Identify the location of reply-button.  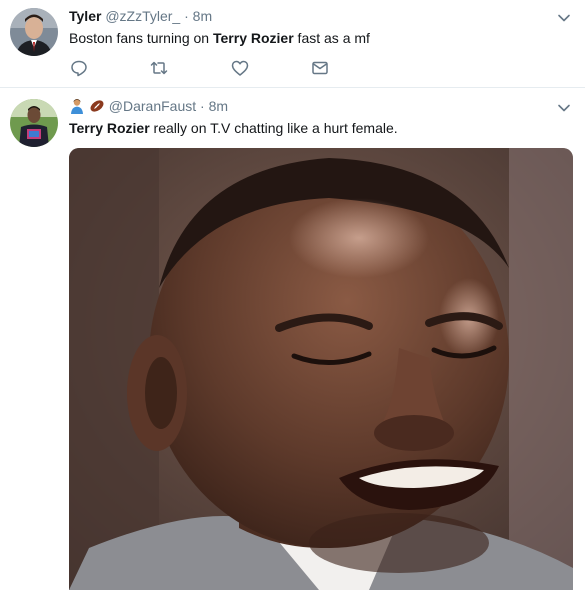
(79, 68).